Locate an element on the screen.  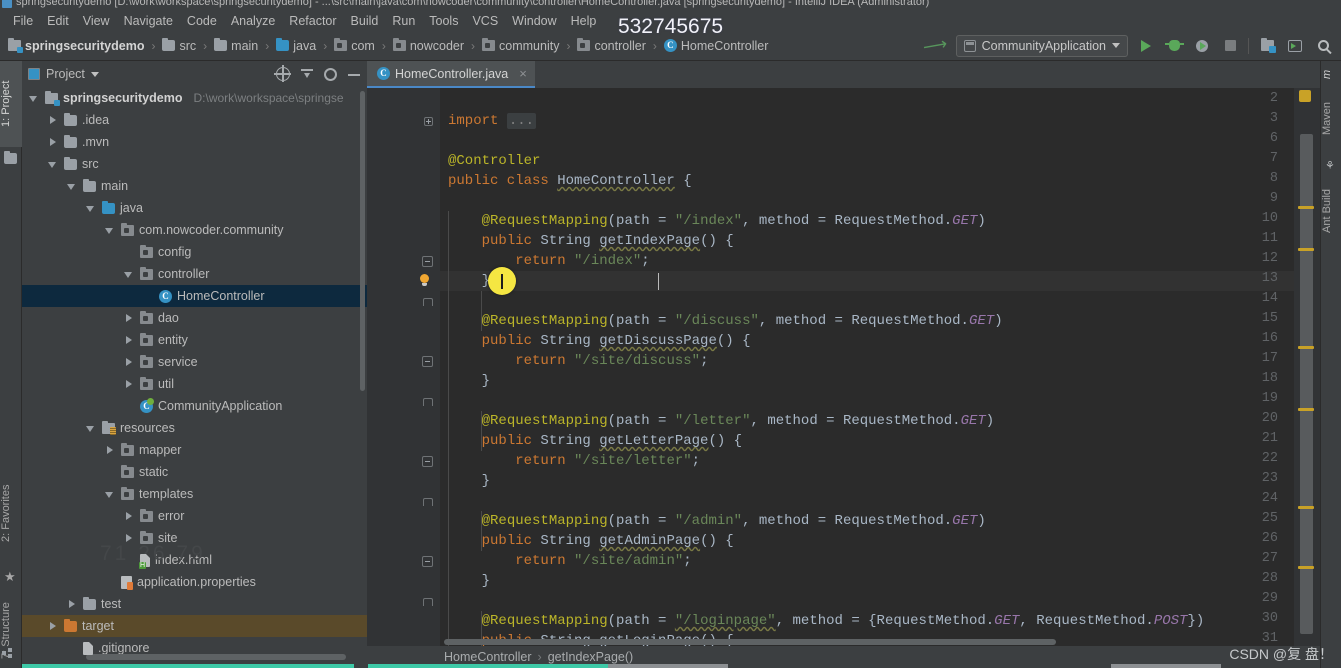
editor-gutter is located at coordinates (403, 378).